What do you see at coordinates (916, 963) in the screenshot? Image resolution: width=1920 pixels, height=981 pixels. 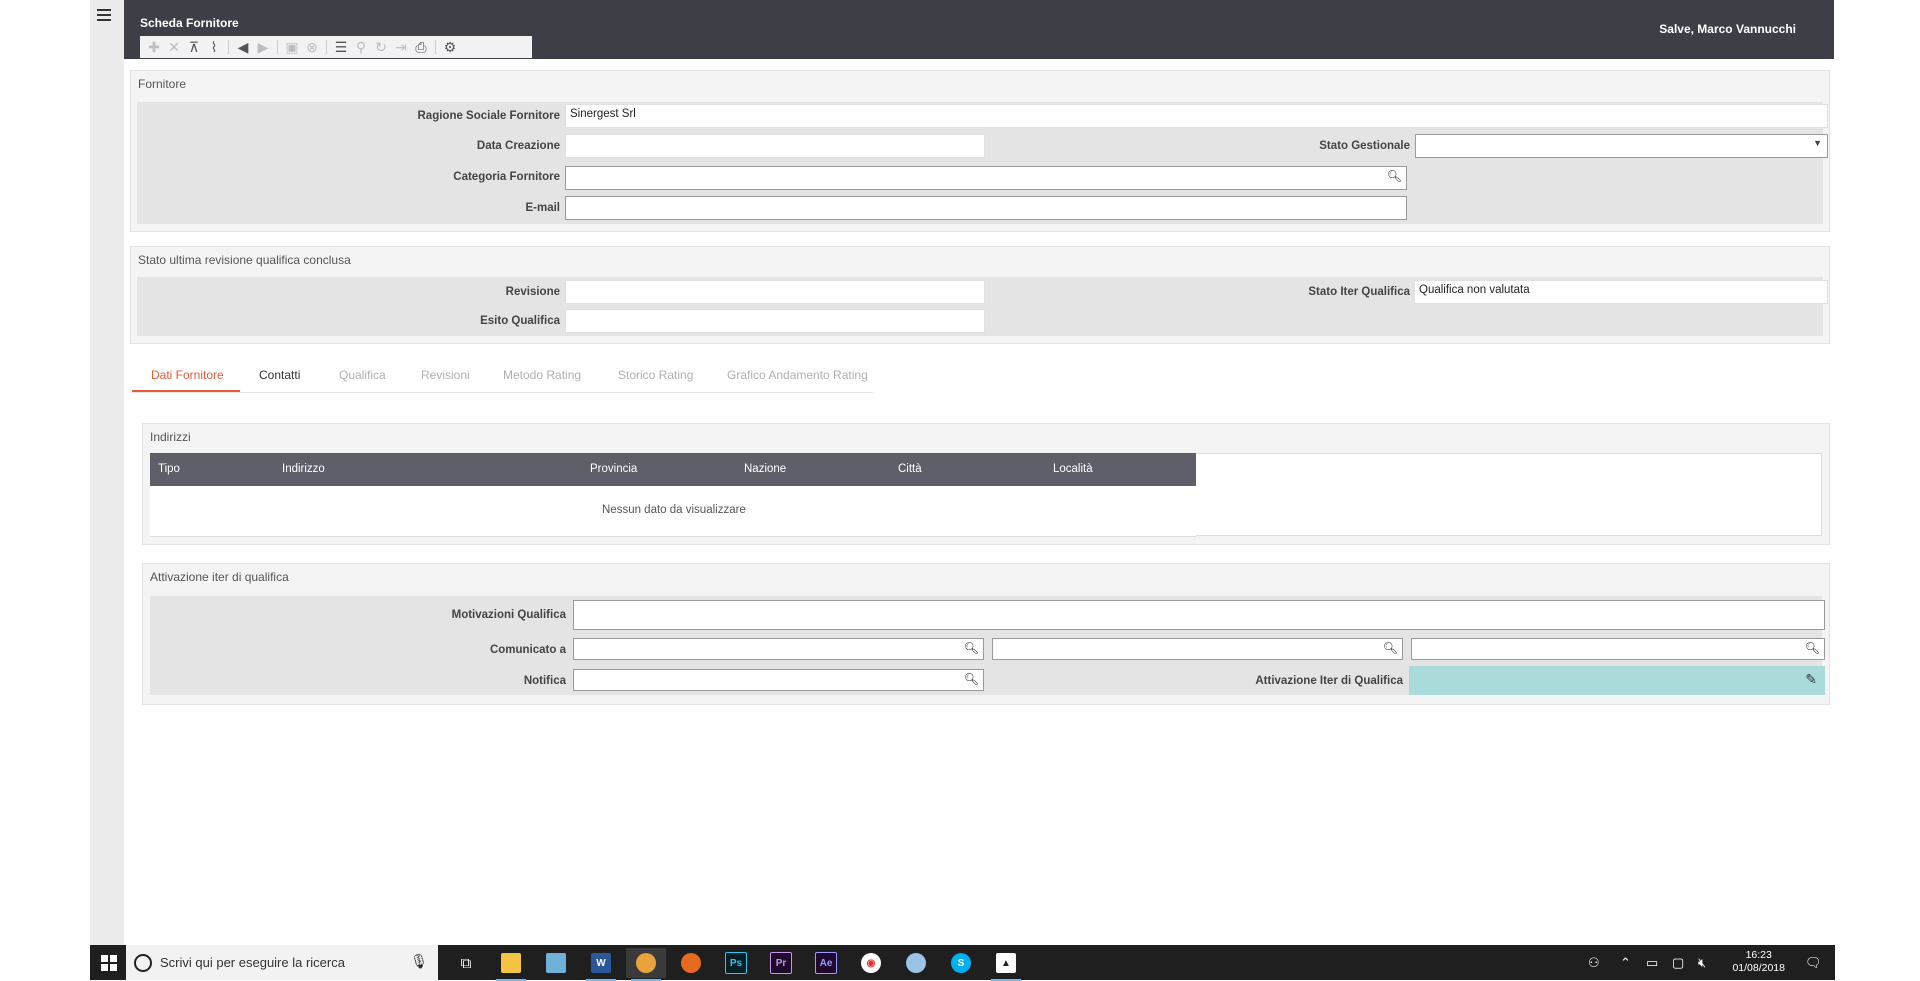 I see `paint-icon` at bounding box center [916, 963].